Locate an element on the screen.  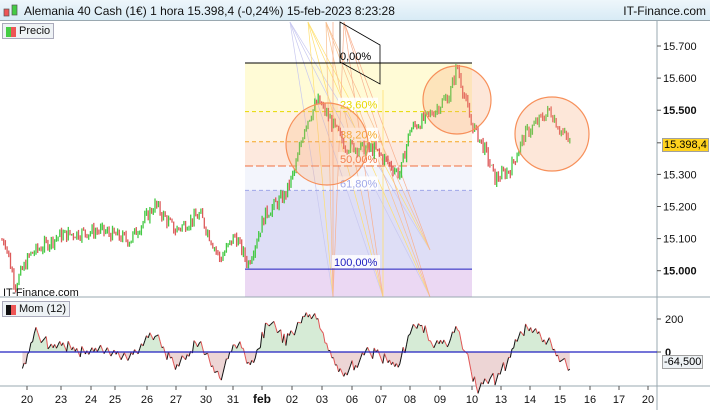
x-tick-label: 13 is located at coordinates (501, 400).